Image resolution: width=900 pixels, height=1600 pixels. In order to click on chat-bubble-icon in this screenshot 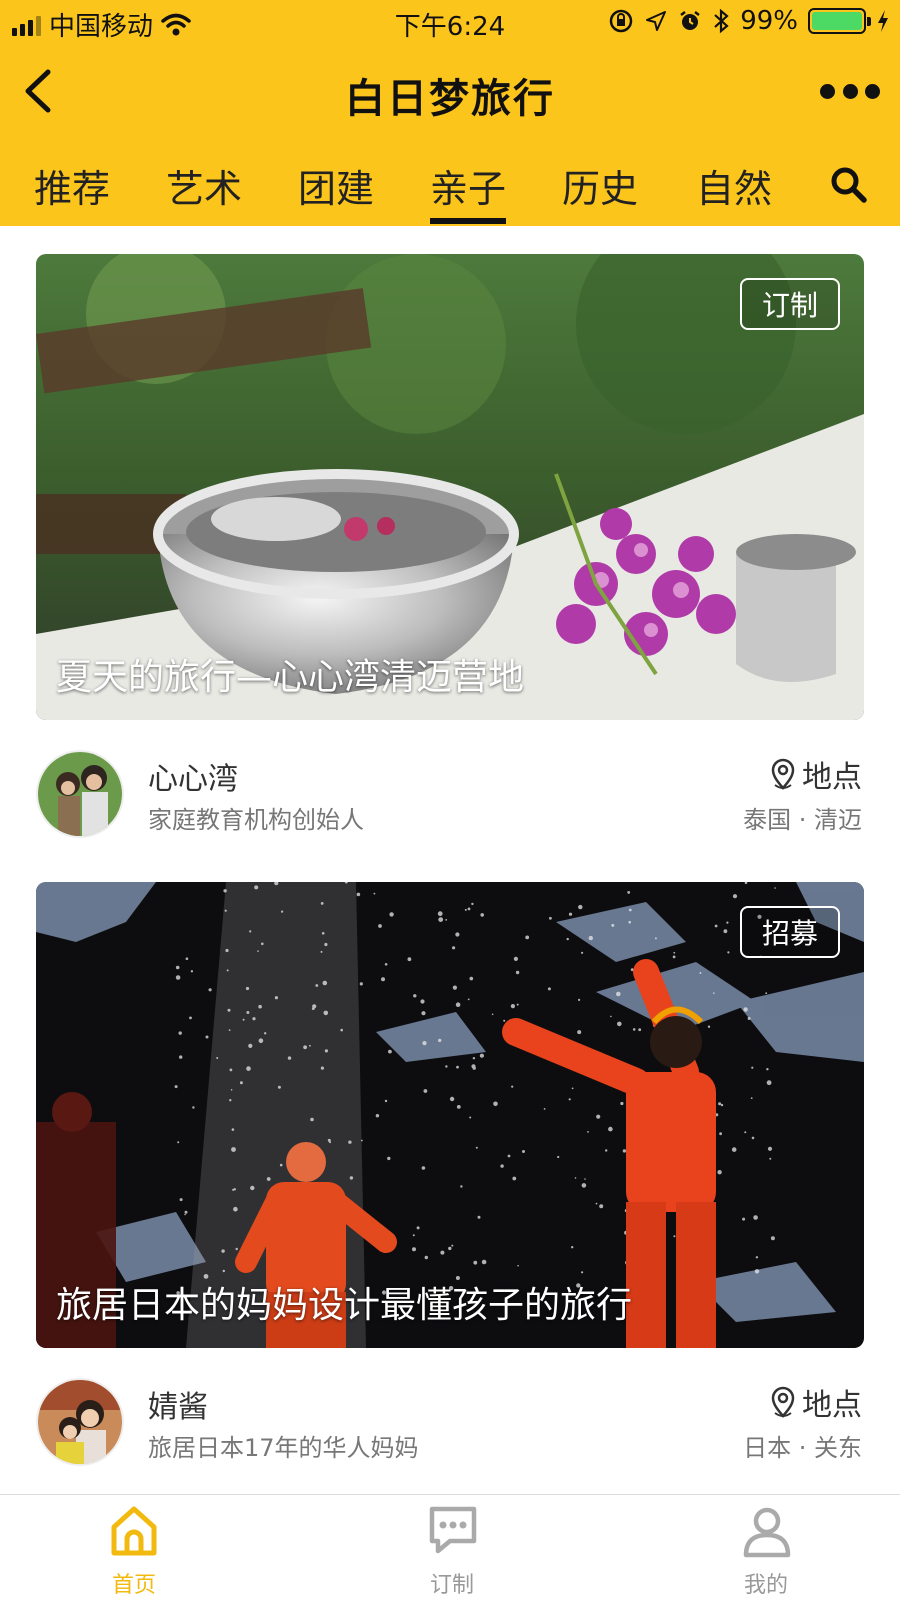, I will do `click(453, 1530)`.